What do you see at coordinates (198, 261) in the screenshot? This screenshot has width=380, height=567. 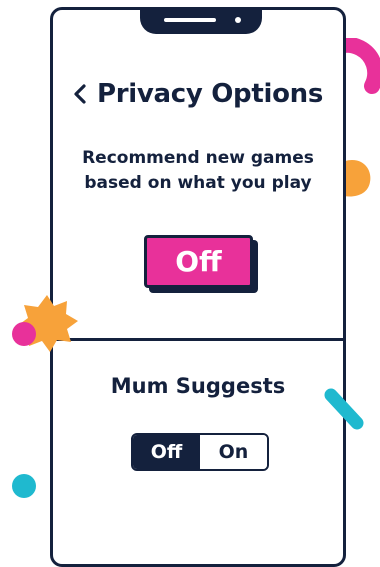 I see `recommendations-off-button: Off` at bounding box center [198, 261].